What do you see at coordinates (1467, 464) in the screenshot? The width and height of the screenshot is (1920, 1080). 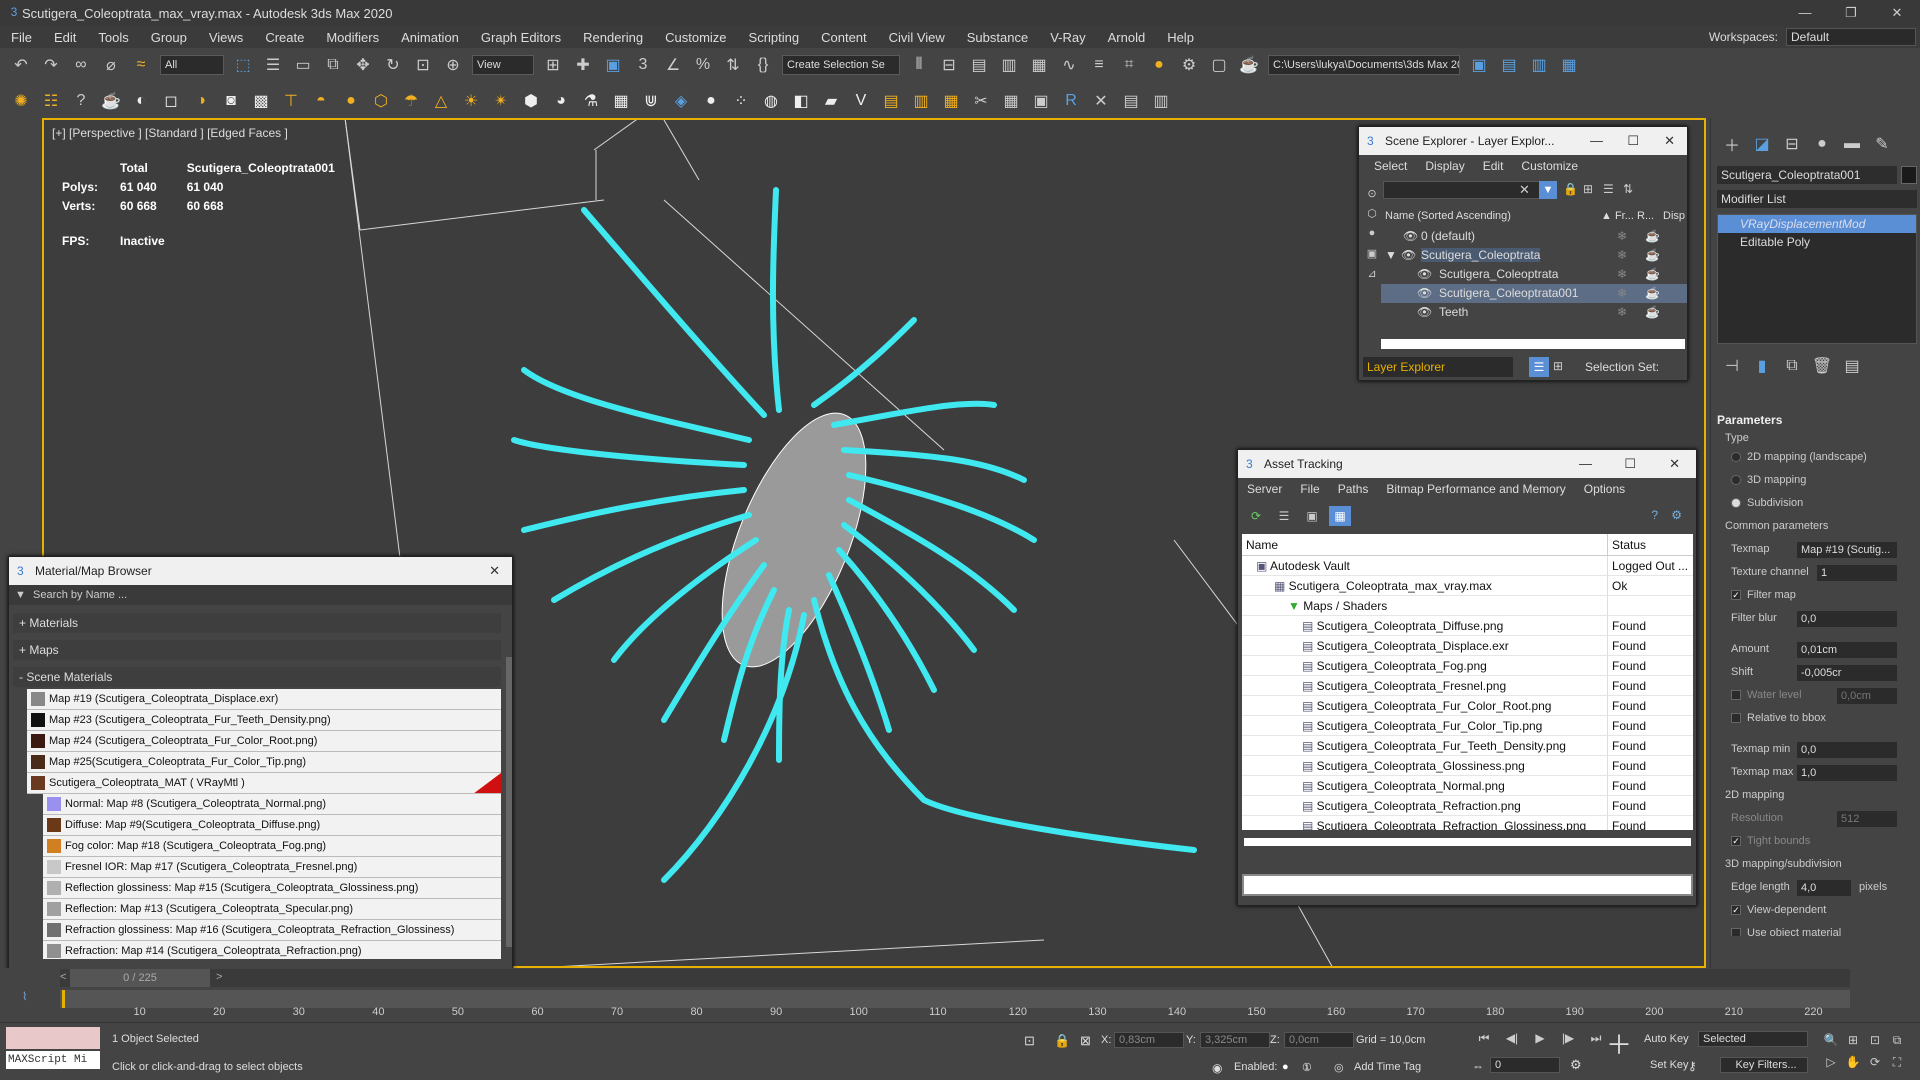 I see `asset-tracking-titlebar: 3 Asset Tracking — ☐ ✕` at bounding box center [1467, 464].